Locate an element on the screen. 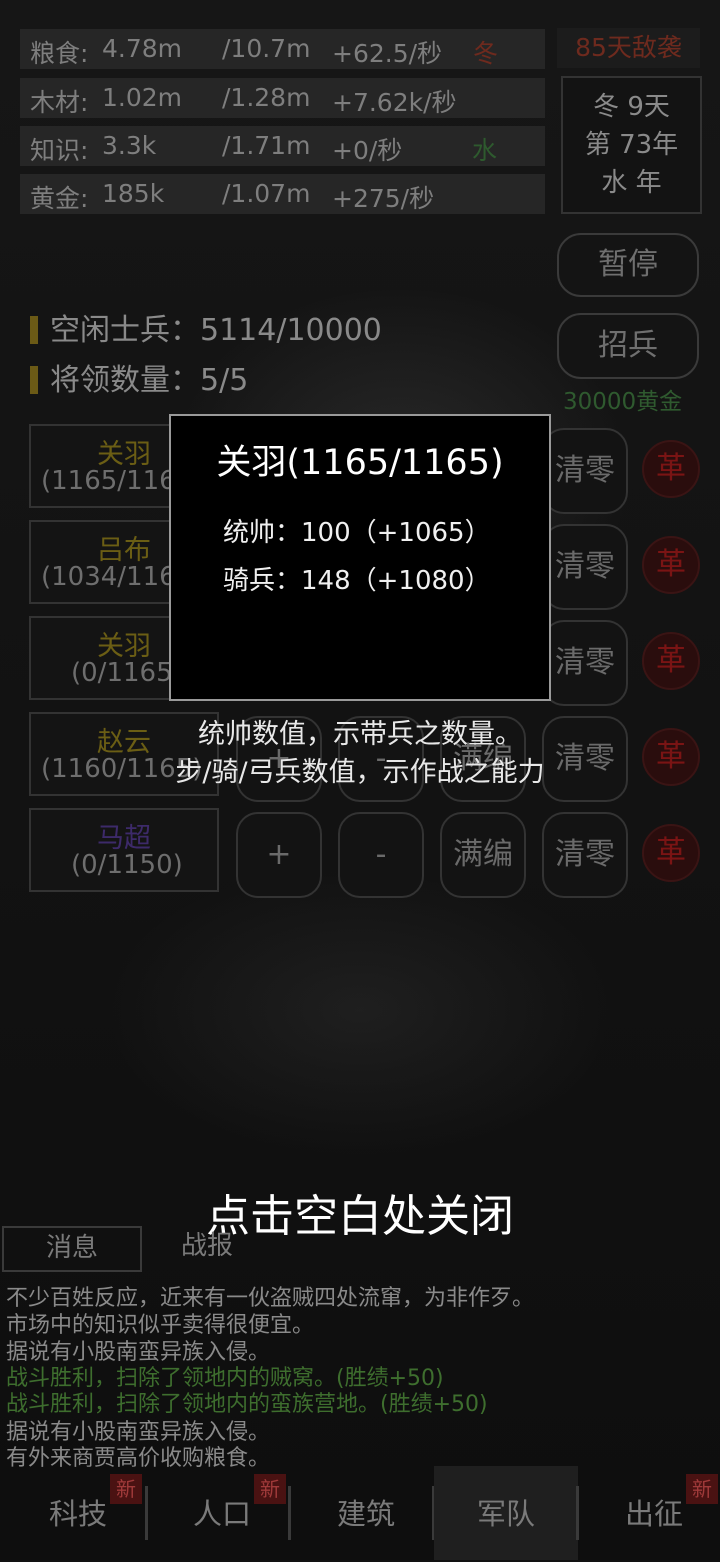 The height and width of the screenshot is (1562, 720). cavalry-stat: 骑兵：148（+1080） is located at coordinates (357, 581).